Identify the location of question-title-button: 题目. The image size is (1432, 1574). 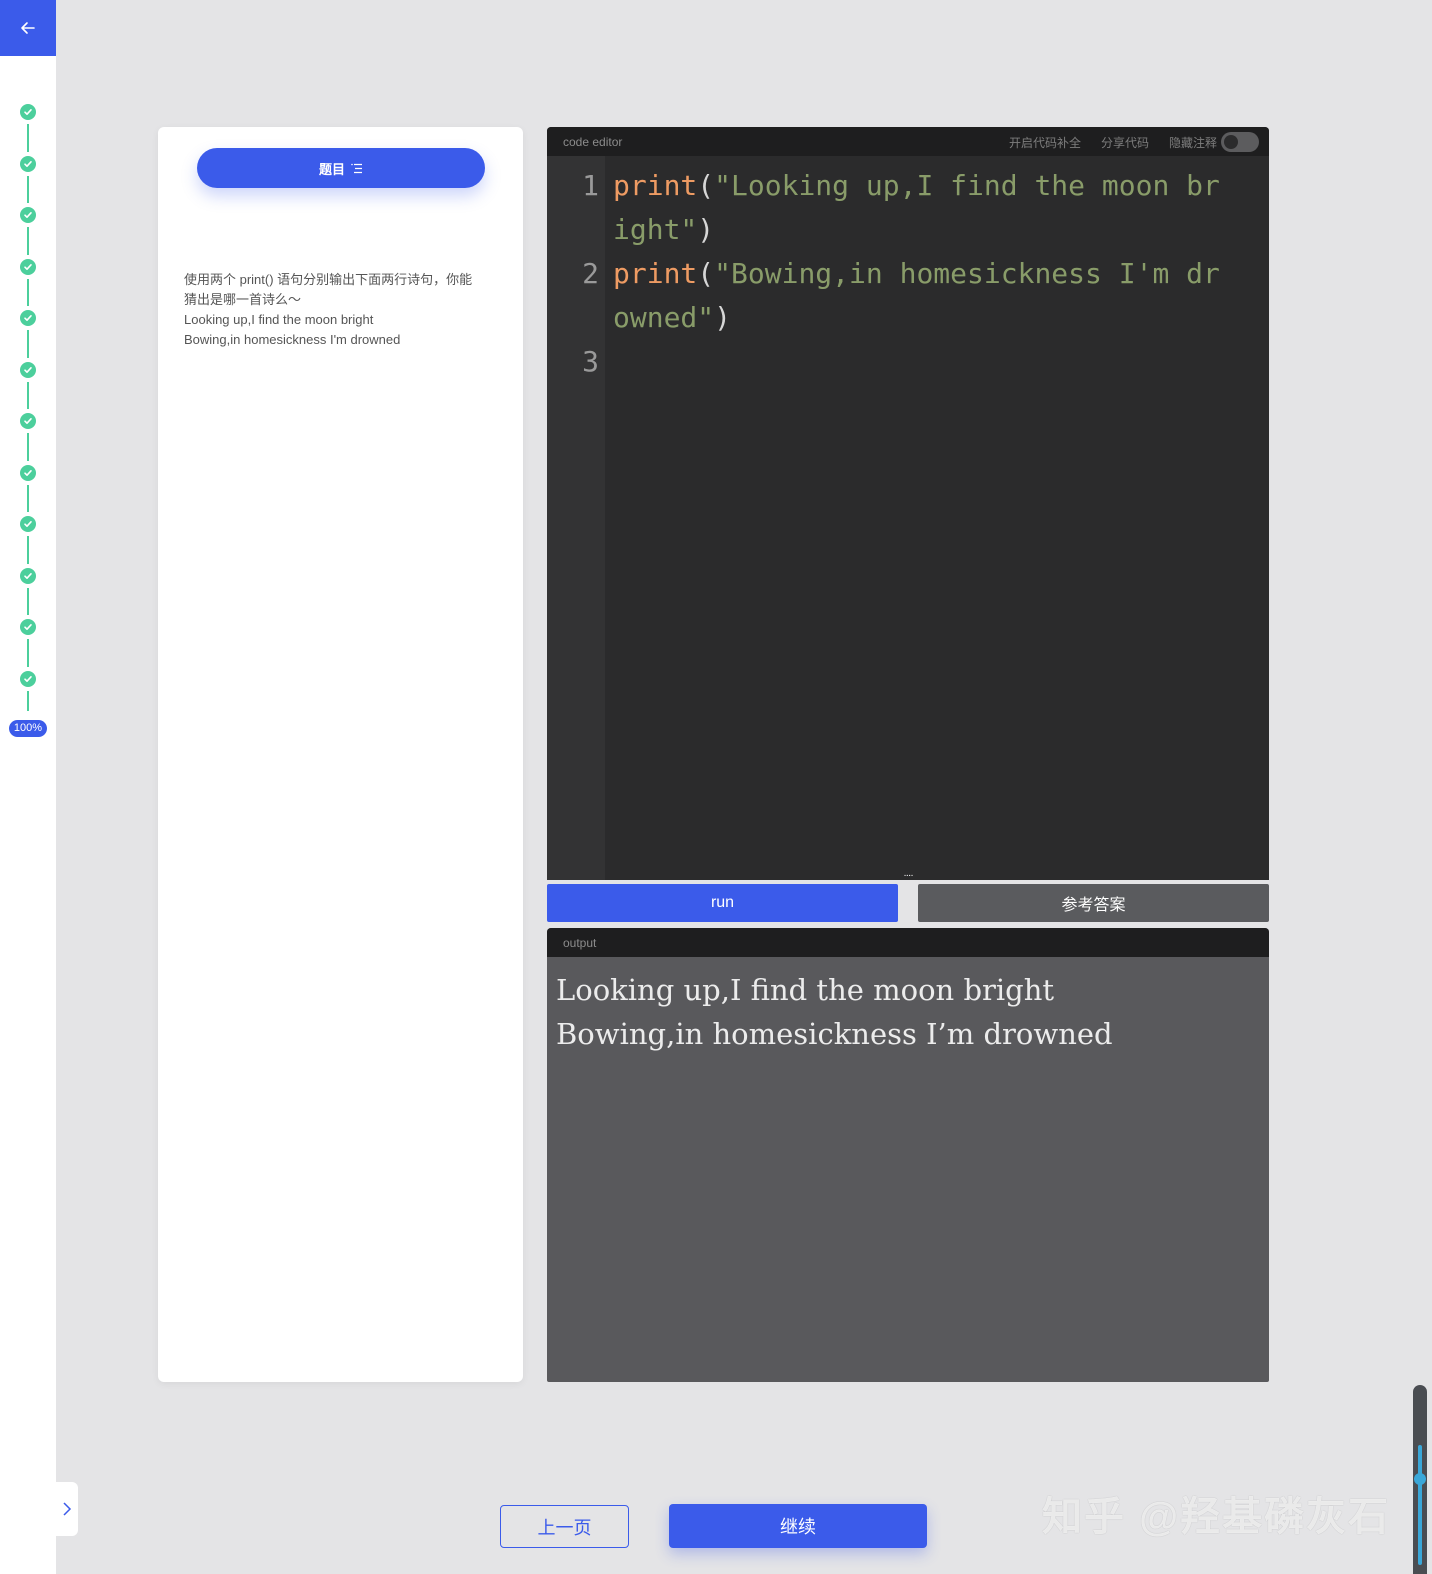
(341, 168).